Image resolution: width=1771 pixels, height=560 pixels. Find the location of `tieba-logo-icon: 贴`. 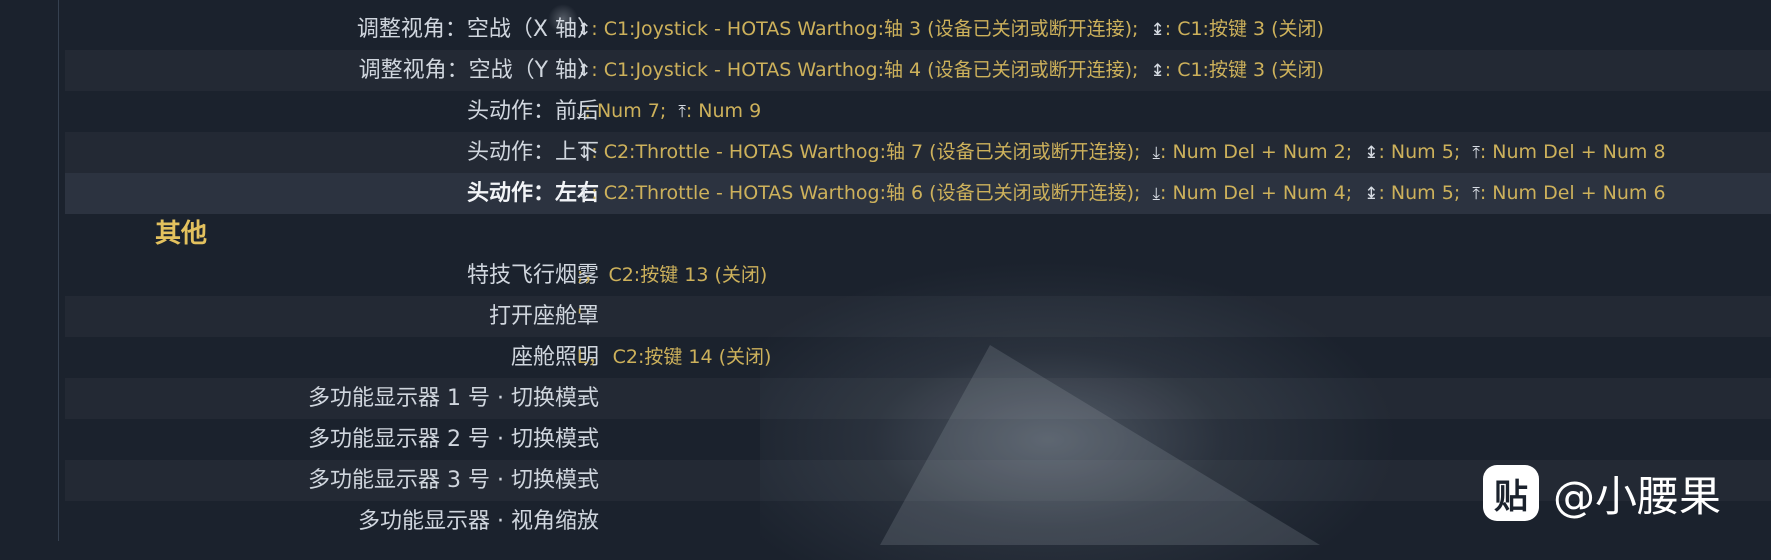

tieba-logo-icon: 贴 is located at coordinates (1511, 493).